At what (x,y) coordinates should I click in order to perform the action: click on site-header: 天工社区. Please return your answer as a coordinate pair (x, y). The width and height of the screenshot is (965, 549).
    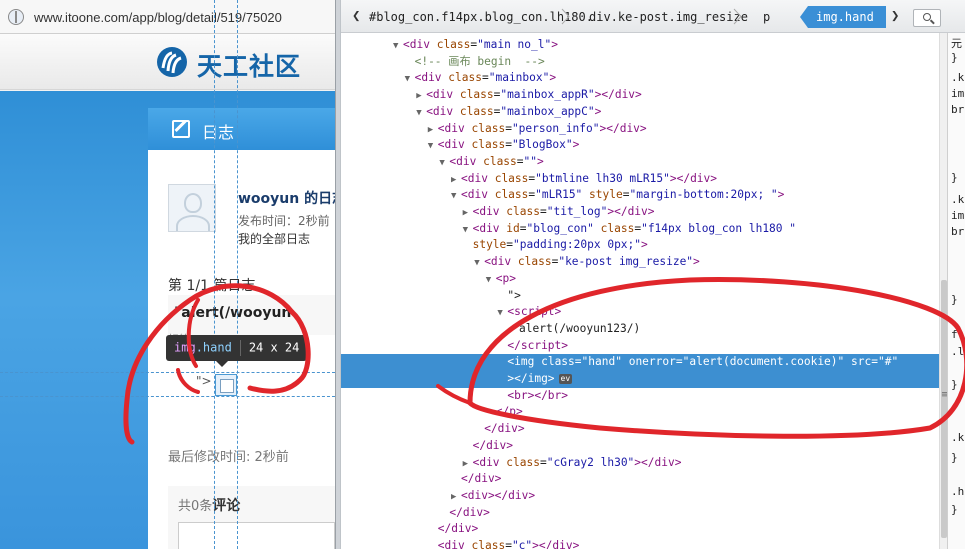
    Looking at the image, I should click on (167, 62).